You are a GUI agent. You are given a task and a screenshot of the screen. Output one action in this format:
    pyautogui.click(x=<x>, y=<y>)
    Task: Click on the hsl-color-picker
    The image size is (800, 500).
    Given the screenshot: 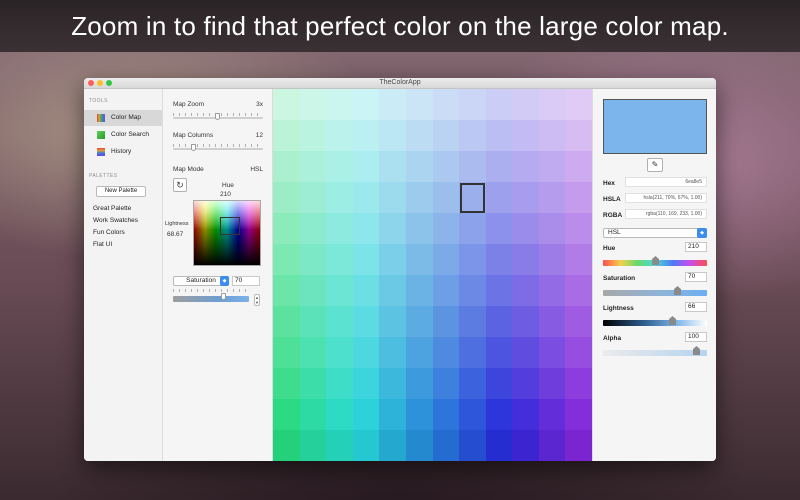 What is the action you would take?
    pyautogui.click(x=227, y=233)
    